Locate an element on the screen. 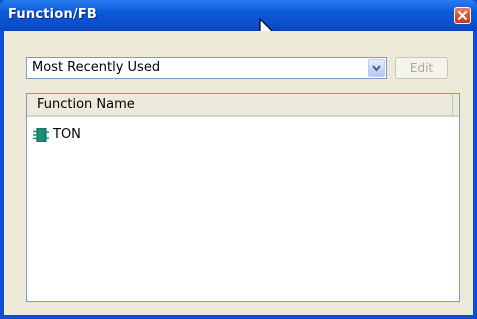 The image size is (477, 319). dropdown-arrow-button is located at coordinates (376, 68).